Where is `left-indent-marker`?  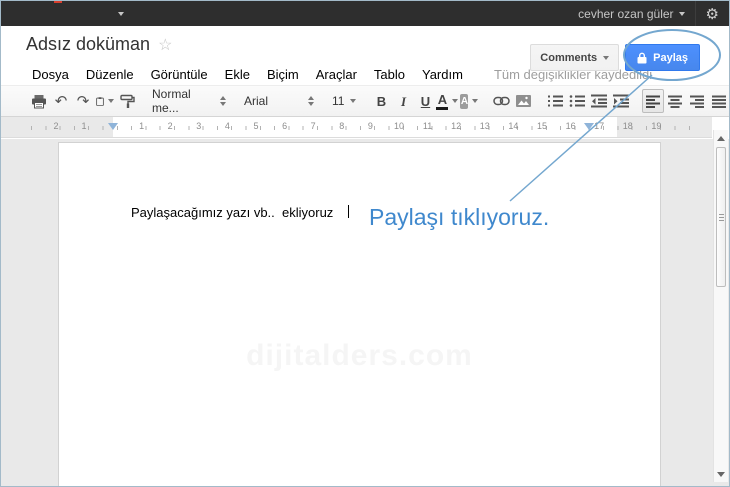 left-indent-marker is located at coordinates (113, 126).